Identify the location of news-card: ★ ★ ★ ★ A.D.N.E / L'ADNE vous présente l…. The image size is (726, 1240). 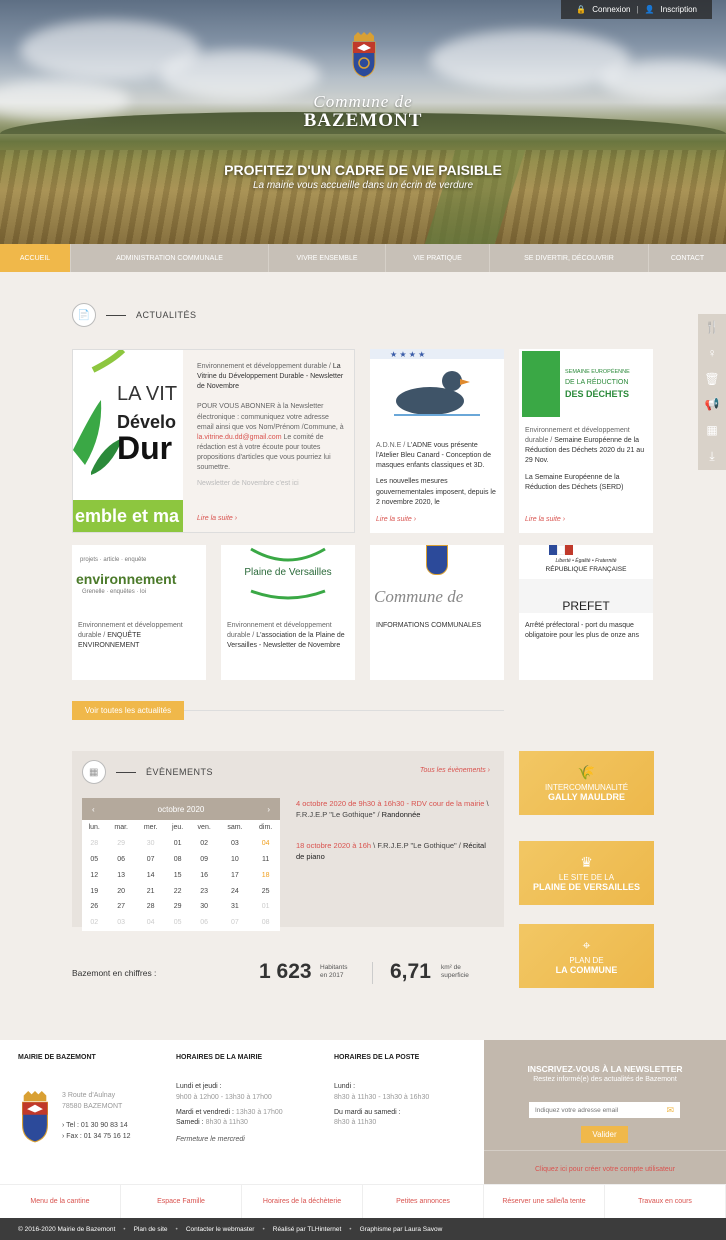
(437, 441).